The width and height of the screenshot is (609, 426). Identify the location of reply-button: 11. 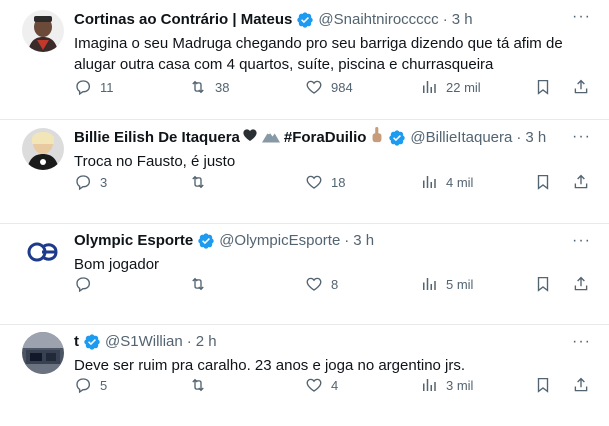
(94, 87).